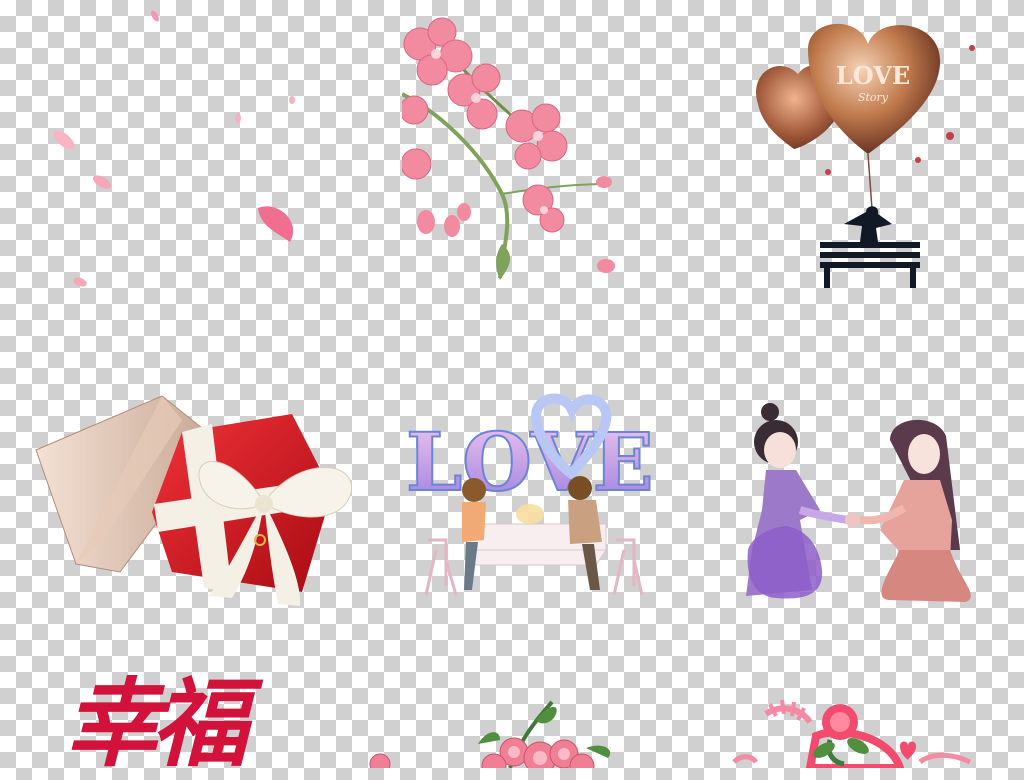  I want to click on cherry-blossom-branch-sticker, so click(512, 147).